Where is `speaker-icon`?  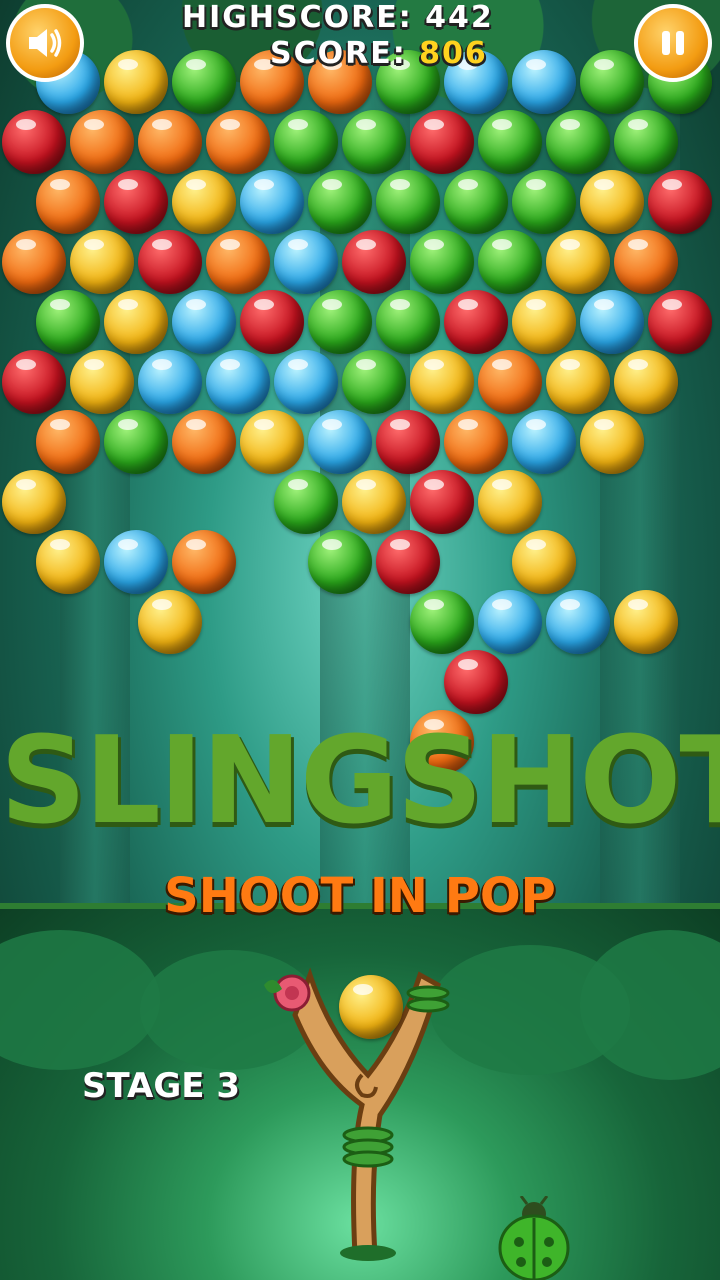 speaker-icon is located at coordinates (45, 43).